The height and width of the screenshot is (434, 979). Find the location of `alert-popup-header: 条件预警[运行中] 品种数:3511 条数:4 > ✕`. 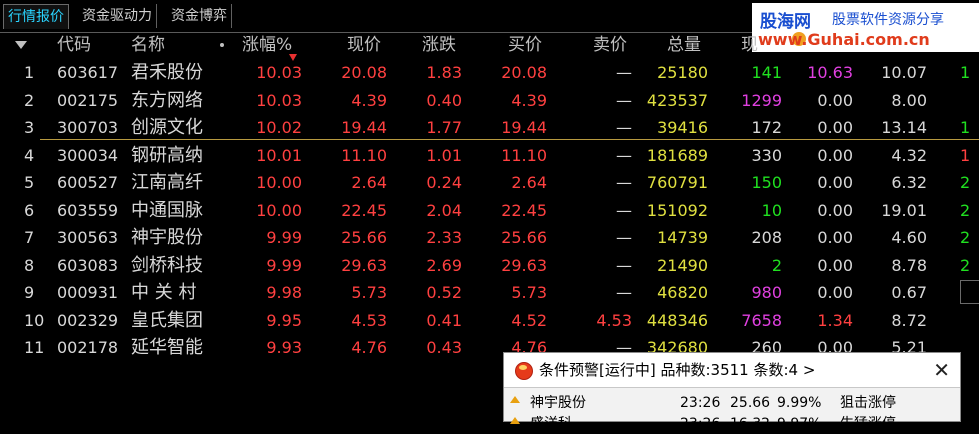

alert-popup-header: 条件预警[运行中] 品种数:3511 条数:4 > ✕ is located at coordinates (732, 370).